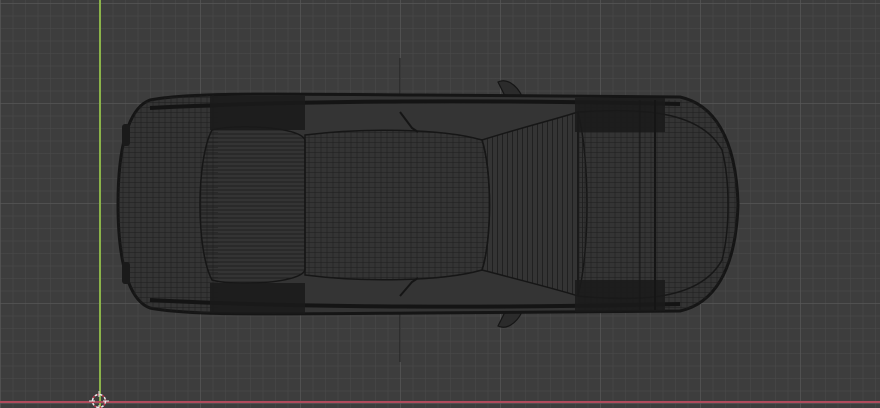 The width and height of the screenshot is (880, 408). Describe the element at coordinates (534, 204) in the screenshot. I see `windshield` at that location.